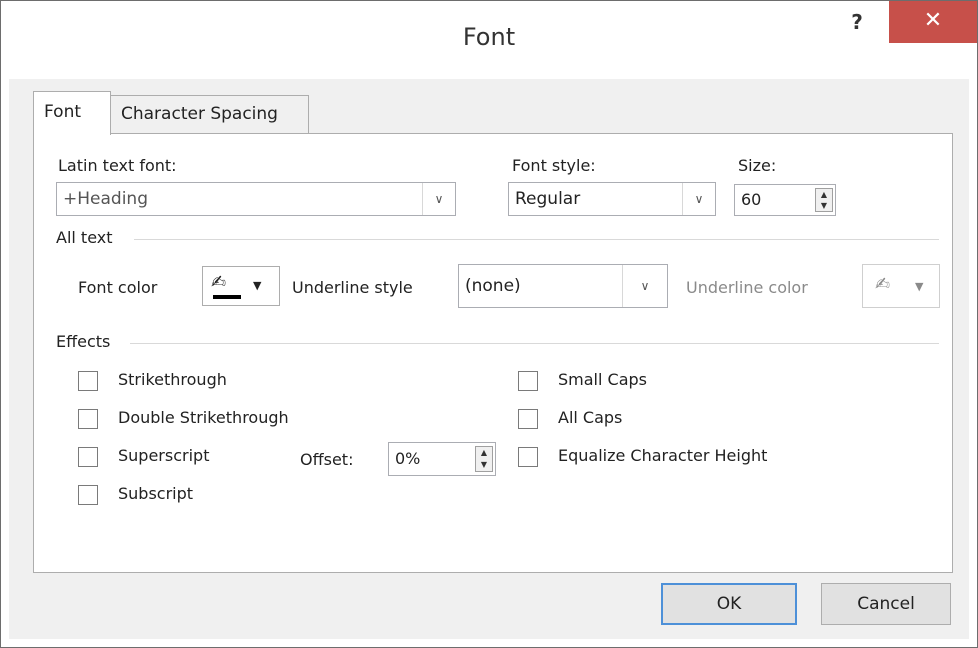 This screenshot has height=648, width=978. What do you see at coordinates (612, 199) in the screenshot?
I see `font-style-combo: Regular ∨` at bounding box center [612, 199].